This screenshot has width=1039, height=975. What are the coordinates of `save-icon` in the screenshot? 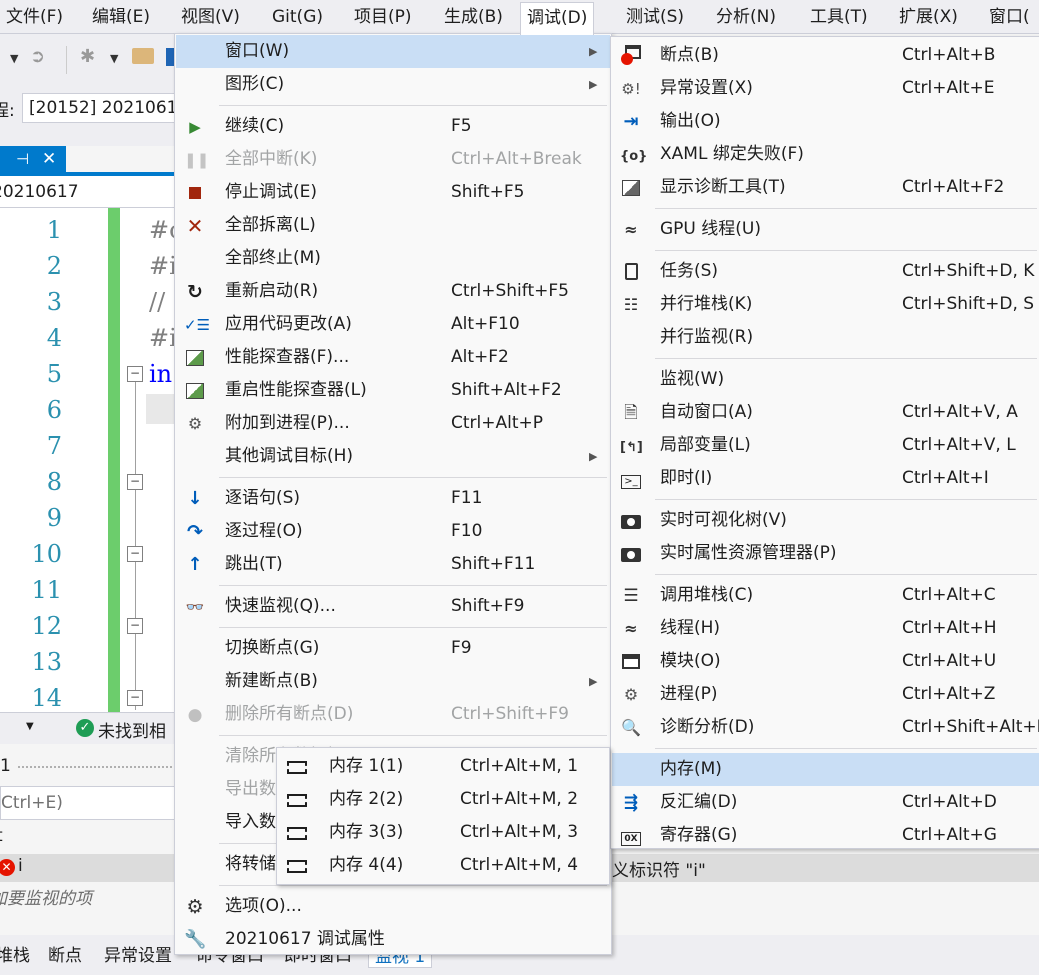 It's located at (170, 57).